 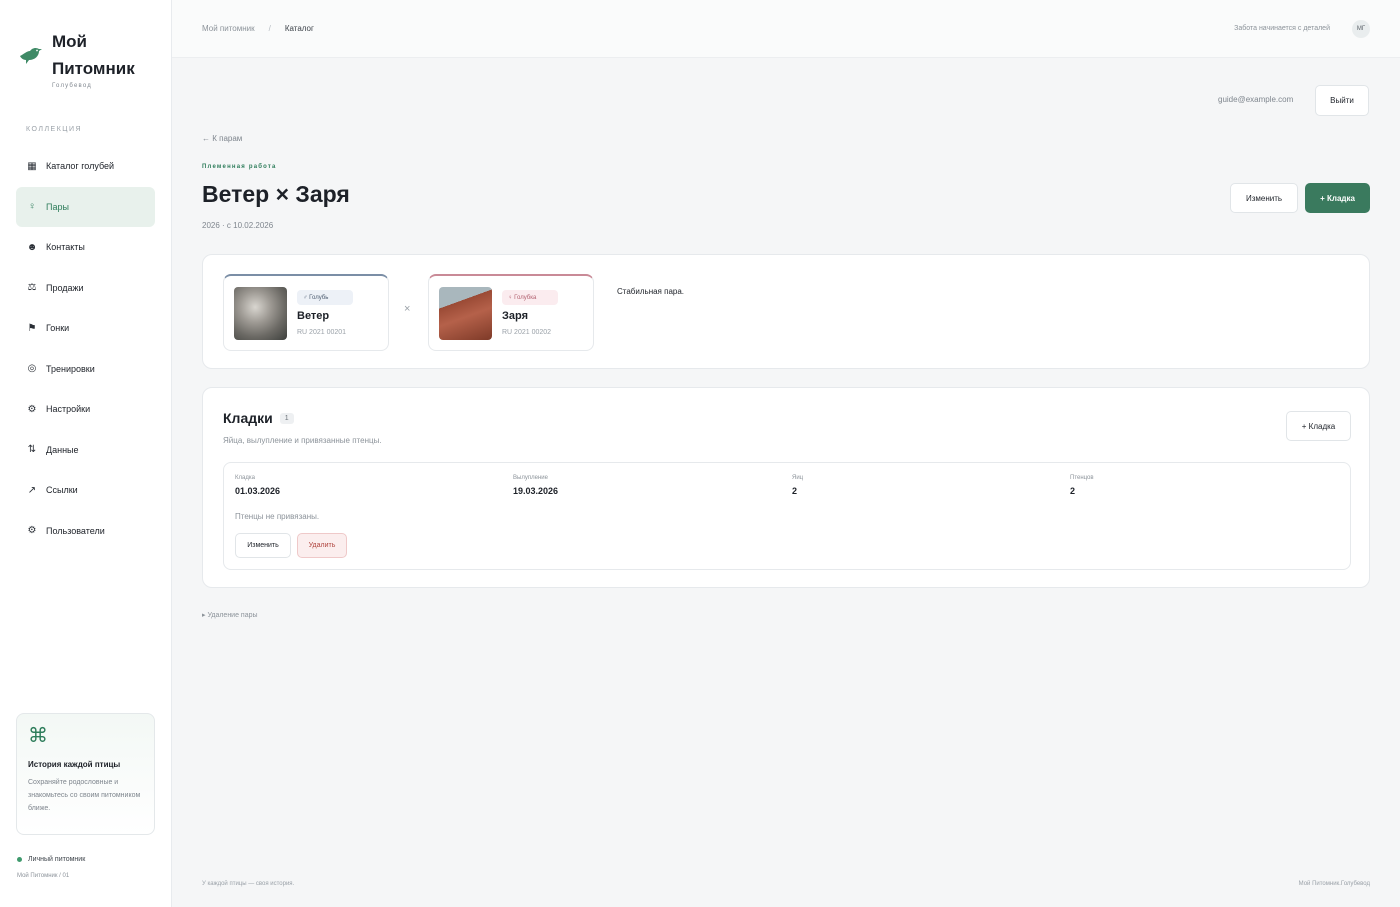 What do you see at coordinates (32, 328) in the screenshot?
I see `flag-icon: ⚑` at bounding box center [32, 328].